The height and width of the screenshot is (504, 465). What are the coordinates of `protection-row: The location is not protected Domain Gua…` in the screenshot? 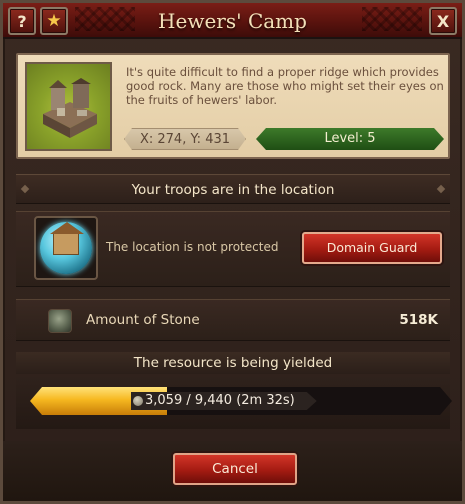 It's located at (233, 249).